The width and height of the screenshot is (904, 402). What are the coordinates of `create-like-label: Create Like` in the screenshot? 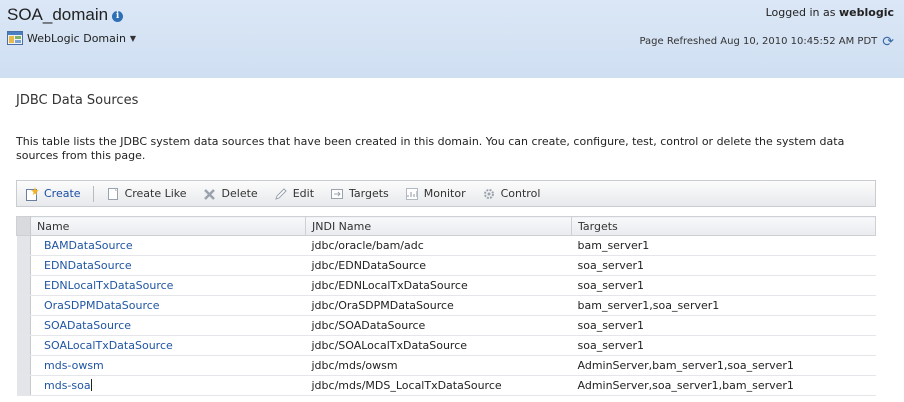 It's located at (155, 193).